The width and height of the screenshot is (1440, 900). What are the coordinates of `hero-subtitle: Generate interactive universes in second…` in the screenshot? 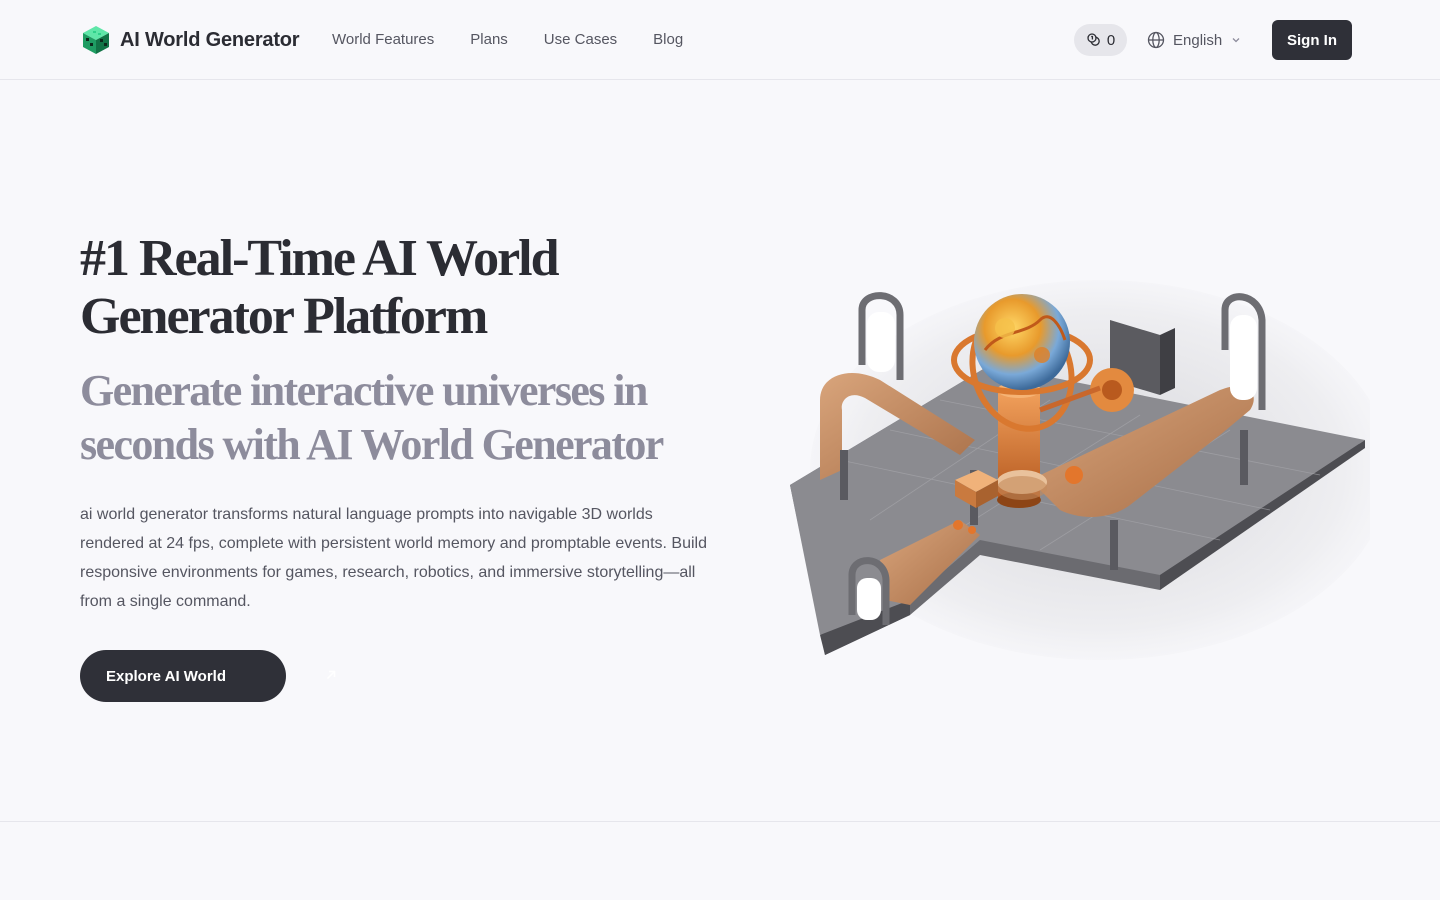 It's located at (372, 417).